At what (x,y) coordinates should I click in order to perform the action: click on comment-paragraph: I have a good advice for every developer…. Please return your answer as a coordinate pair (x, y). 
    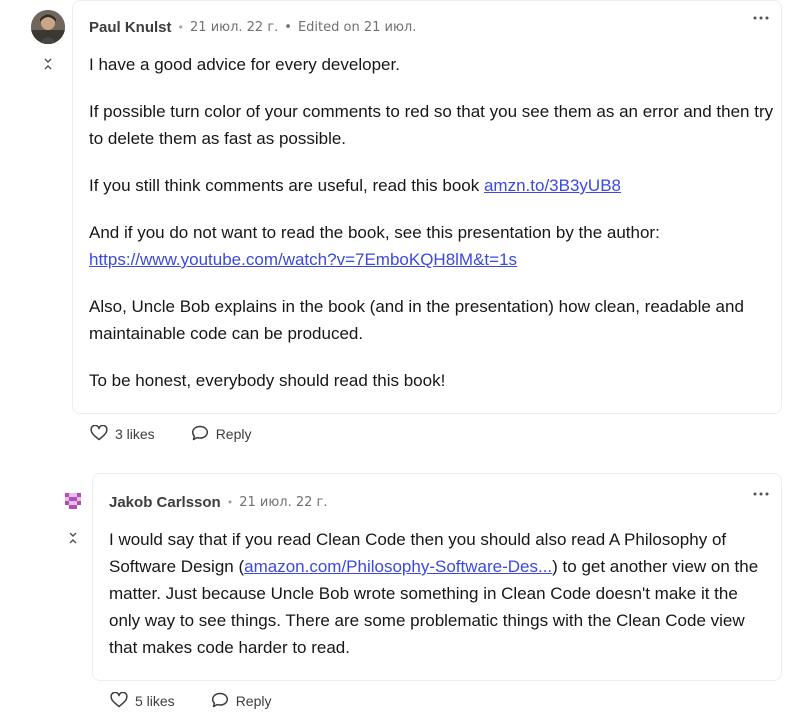
    Looking at the image, I should click on (244, 64).